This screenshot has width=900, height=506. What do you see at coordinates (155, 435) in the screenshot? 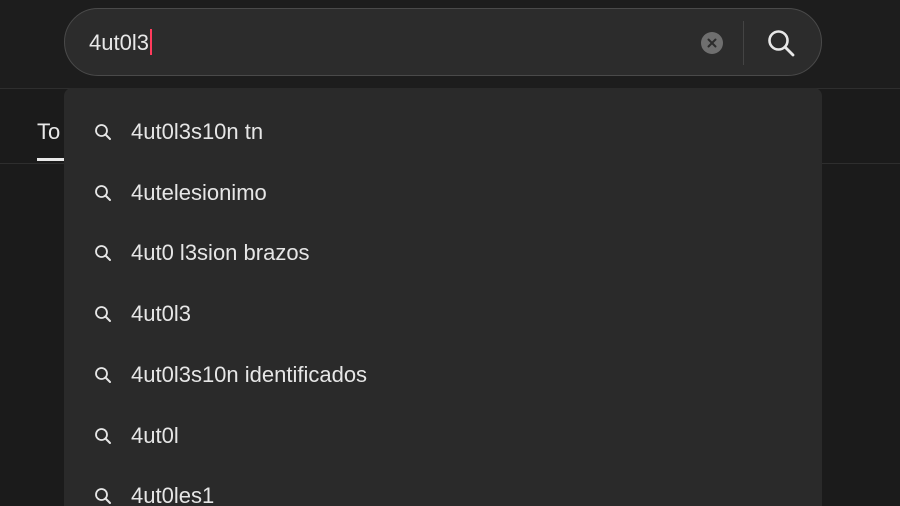
I see `suggestion-text: 4ut0l` at bounding box center [155, 435].